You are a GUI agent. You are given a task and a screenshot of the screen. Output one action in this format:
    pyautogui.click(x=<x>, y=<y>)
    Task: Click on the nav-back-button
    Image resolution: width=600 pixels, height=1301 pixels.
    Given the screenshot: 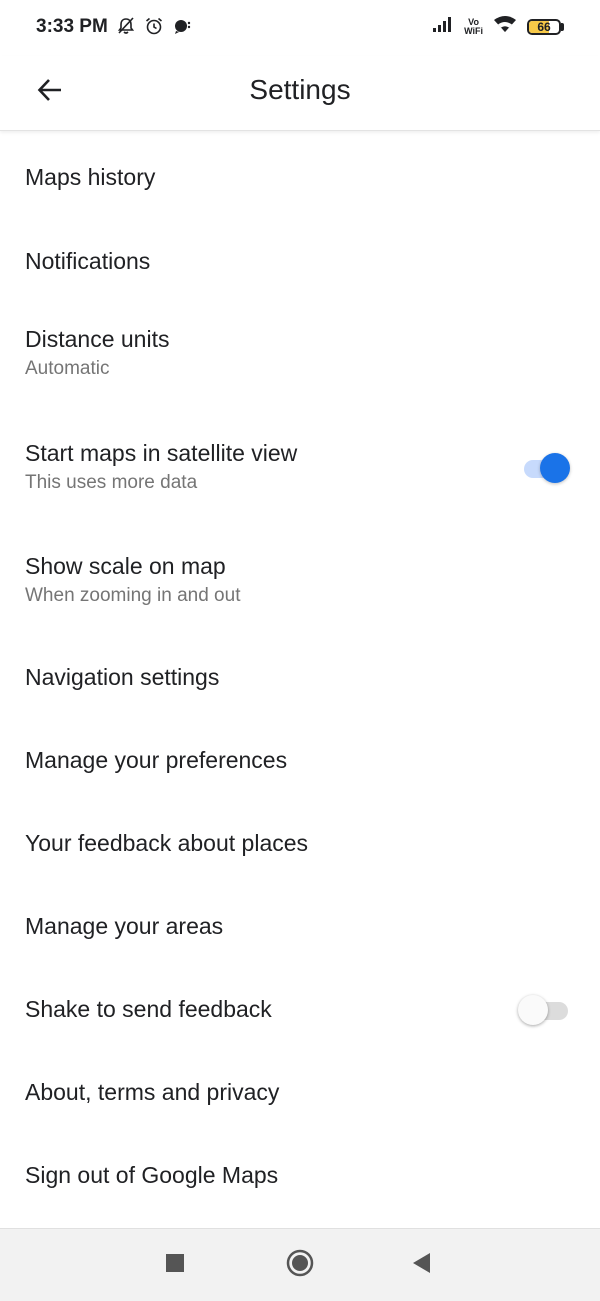 What is the action you would take?
    pyautogui.click(x=422, y=1265)
    